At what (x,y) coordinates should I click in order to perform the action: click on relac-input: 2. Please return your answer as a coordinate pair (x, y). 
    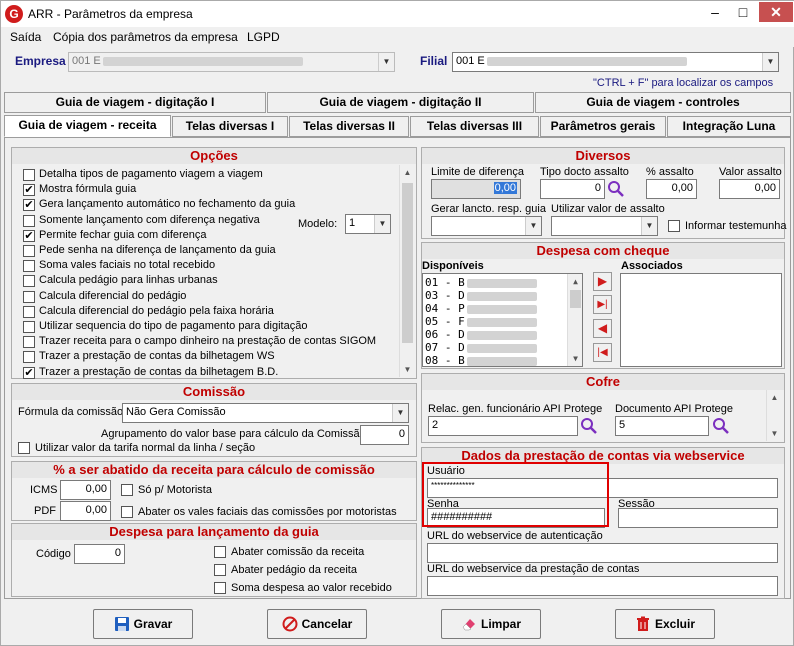
    Looking at the image, I should click on (503, 426).